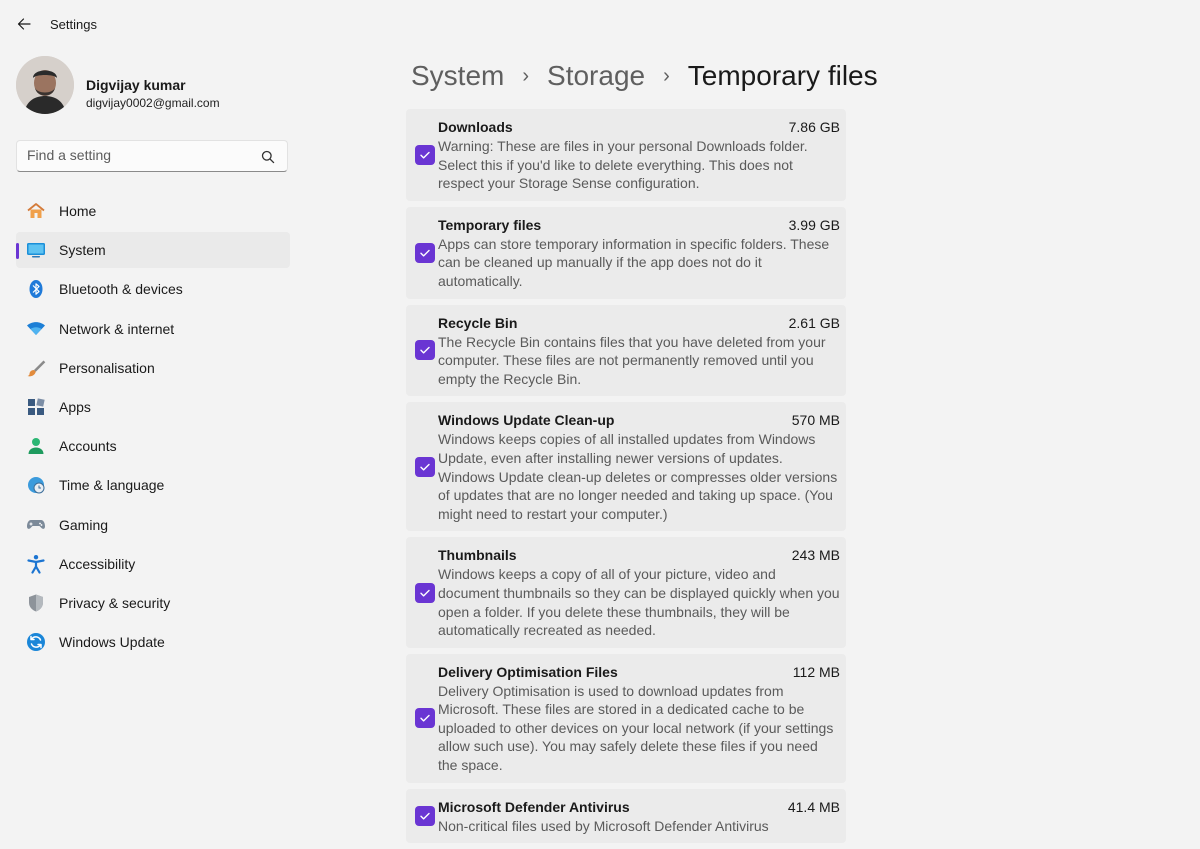  I want to click on back-arrow-icon, so click(24, 24).